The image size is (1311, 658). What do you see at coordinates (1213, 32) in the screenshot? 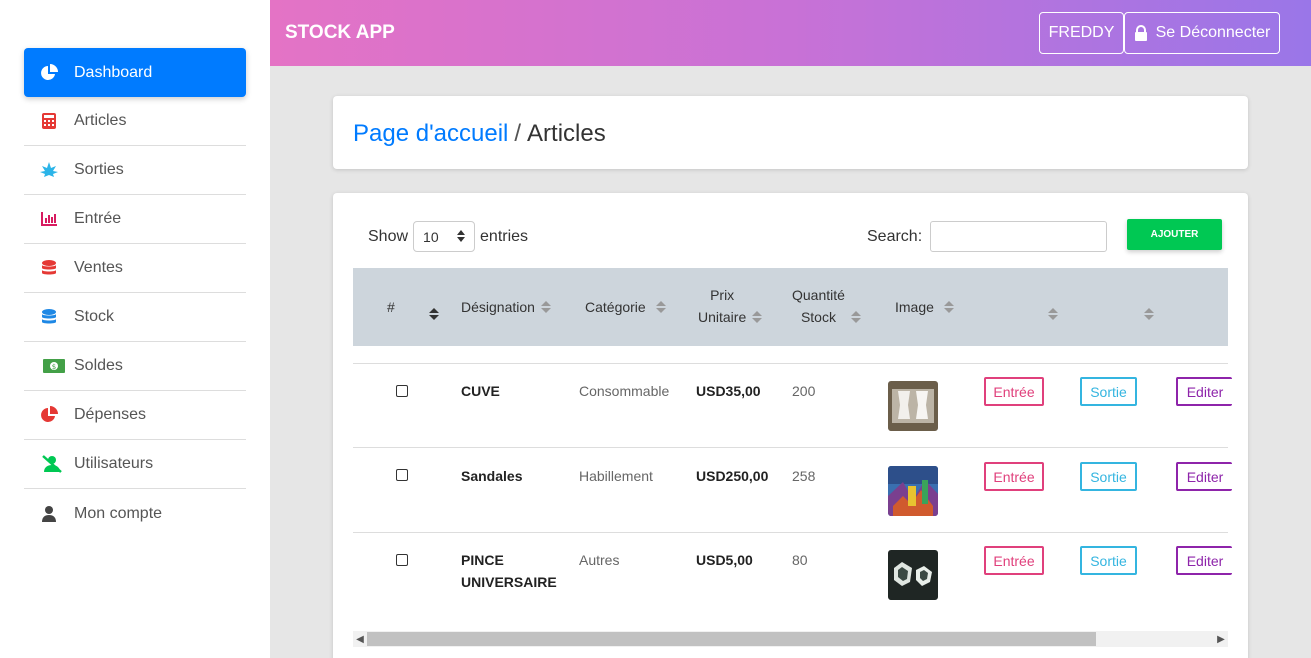
I see `logout-label: Se Déconnecter` at bounding box center [1213, 32].